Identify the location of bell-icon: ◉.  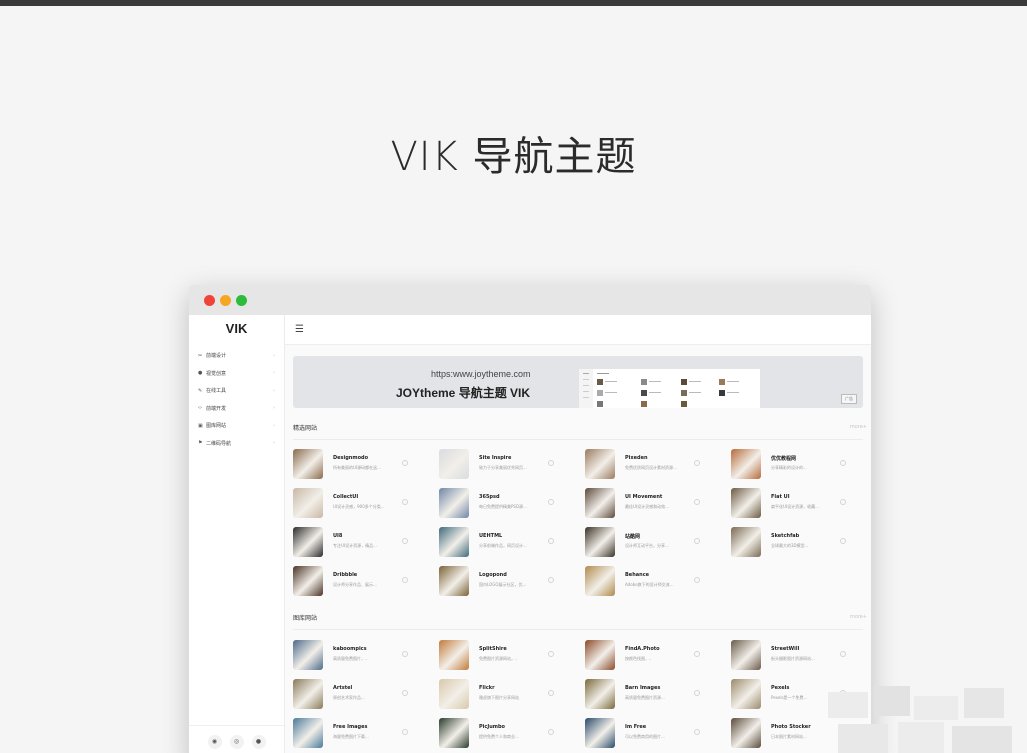
(214, 741).